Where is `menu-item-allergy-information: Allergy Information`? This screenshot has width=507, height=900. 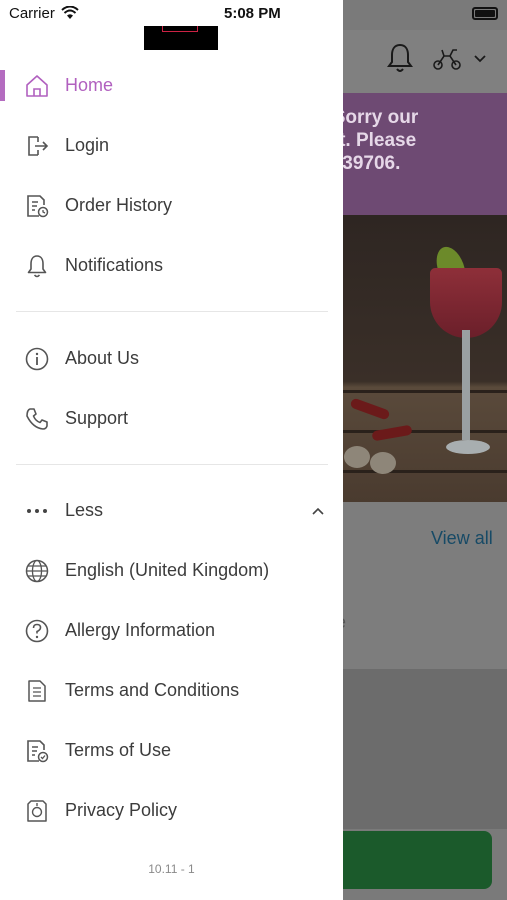 menu-item-allergy-information: Allergy Information is located at coordinates (171, 631).